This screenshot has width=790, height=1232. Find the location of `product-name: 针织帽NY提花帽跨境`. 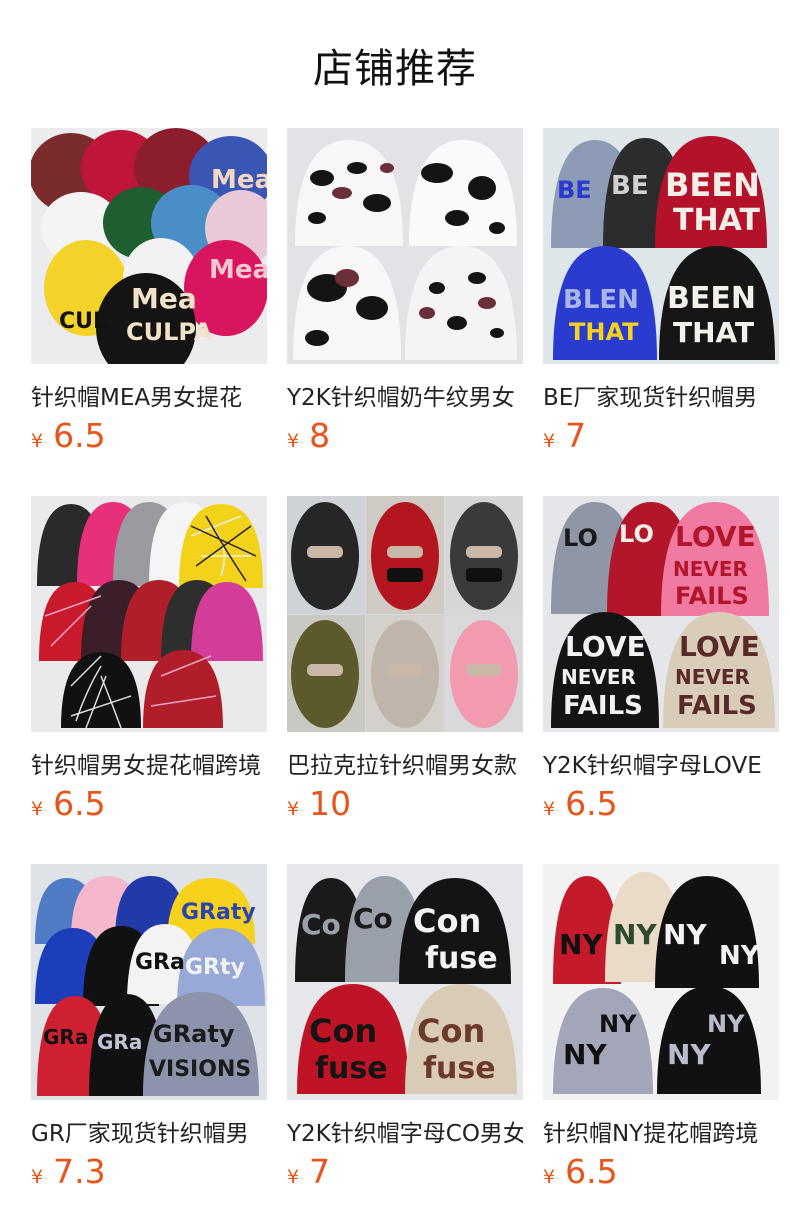

product-name: 针织帽NY提花帽跨境 is located at coordinates (661, 1129).